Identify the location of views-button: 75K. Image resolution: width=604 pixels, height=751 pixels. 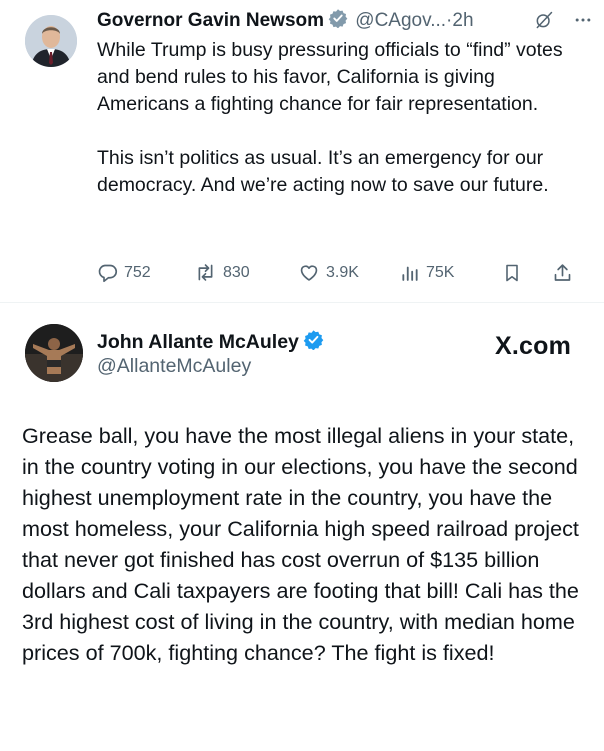
(427, 272).